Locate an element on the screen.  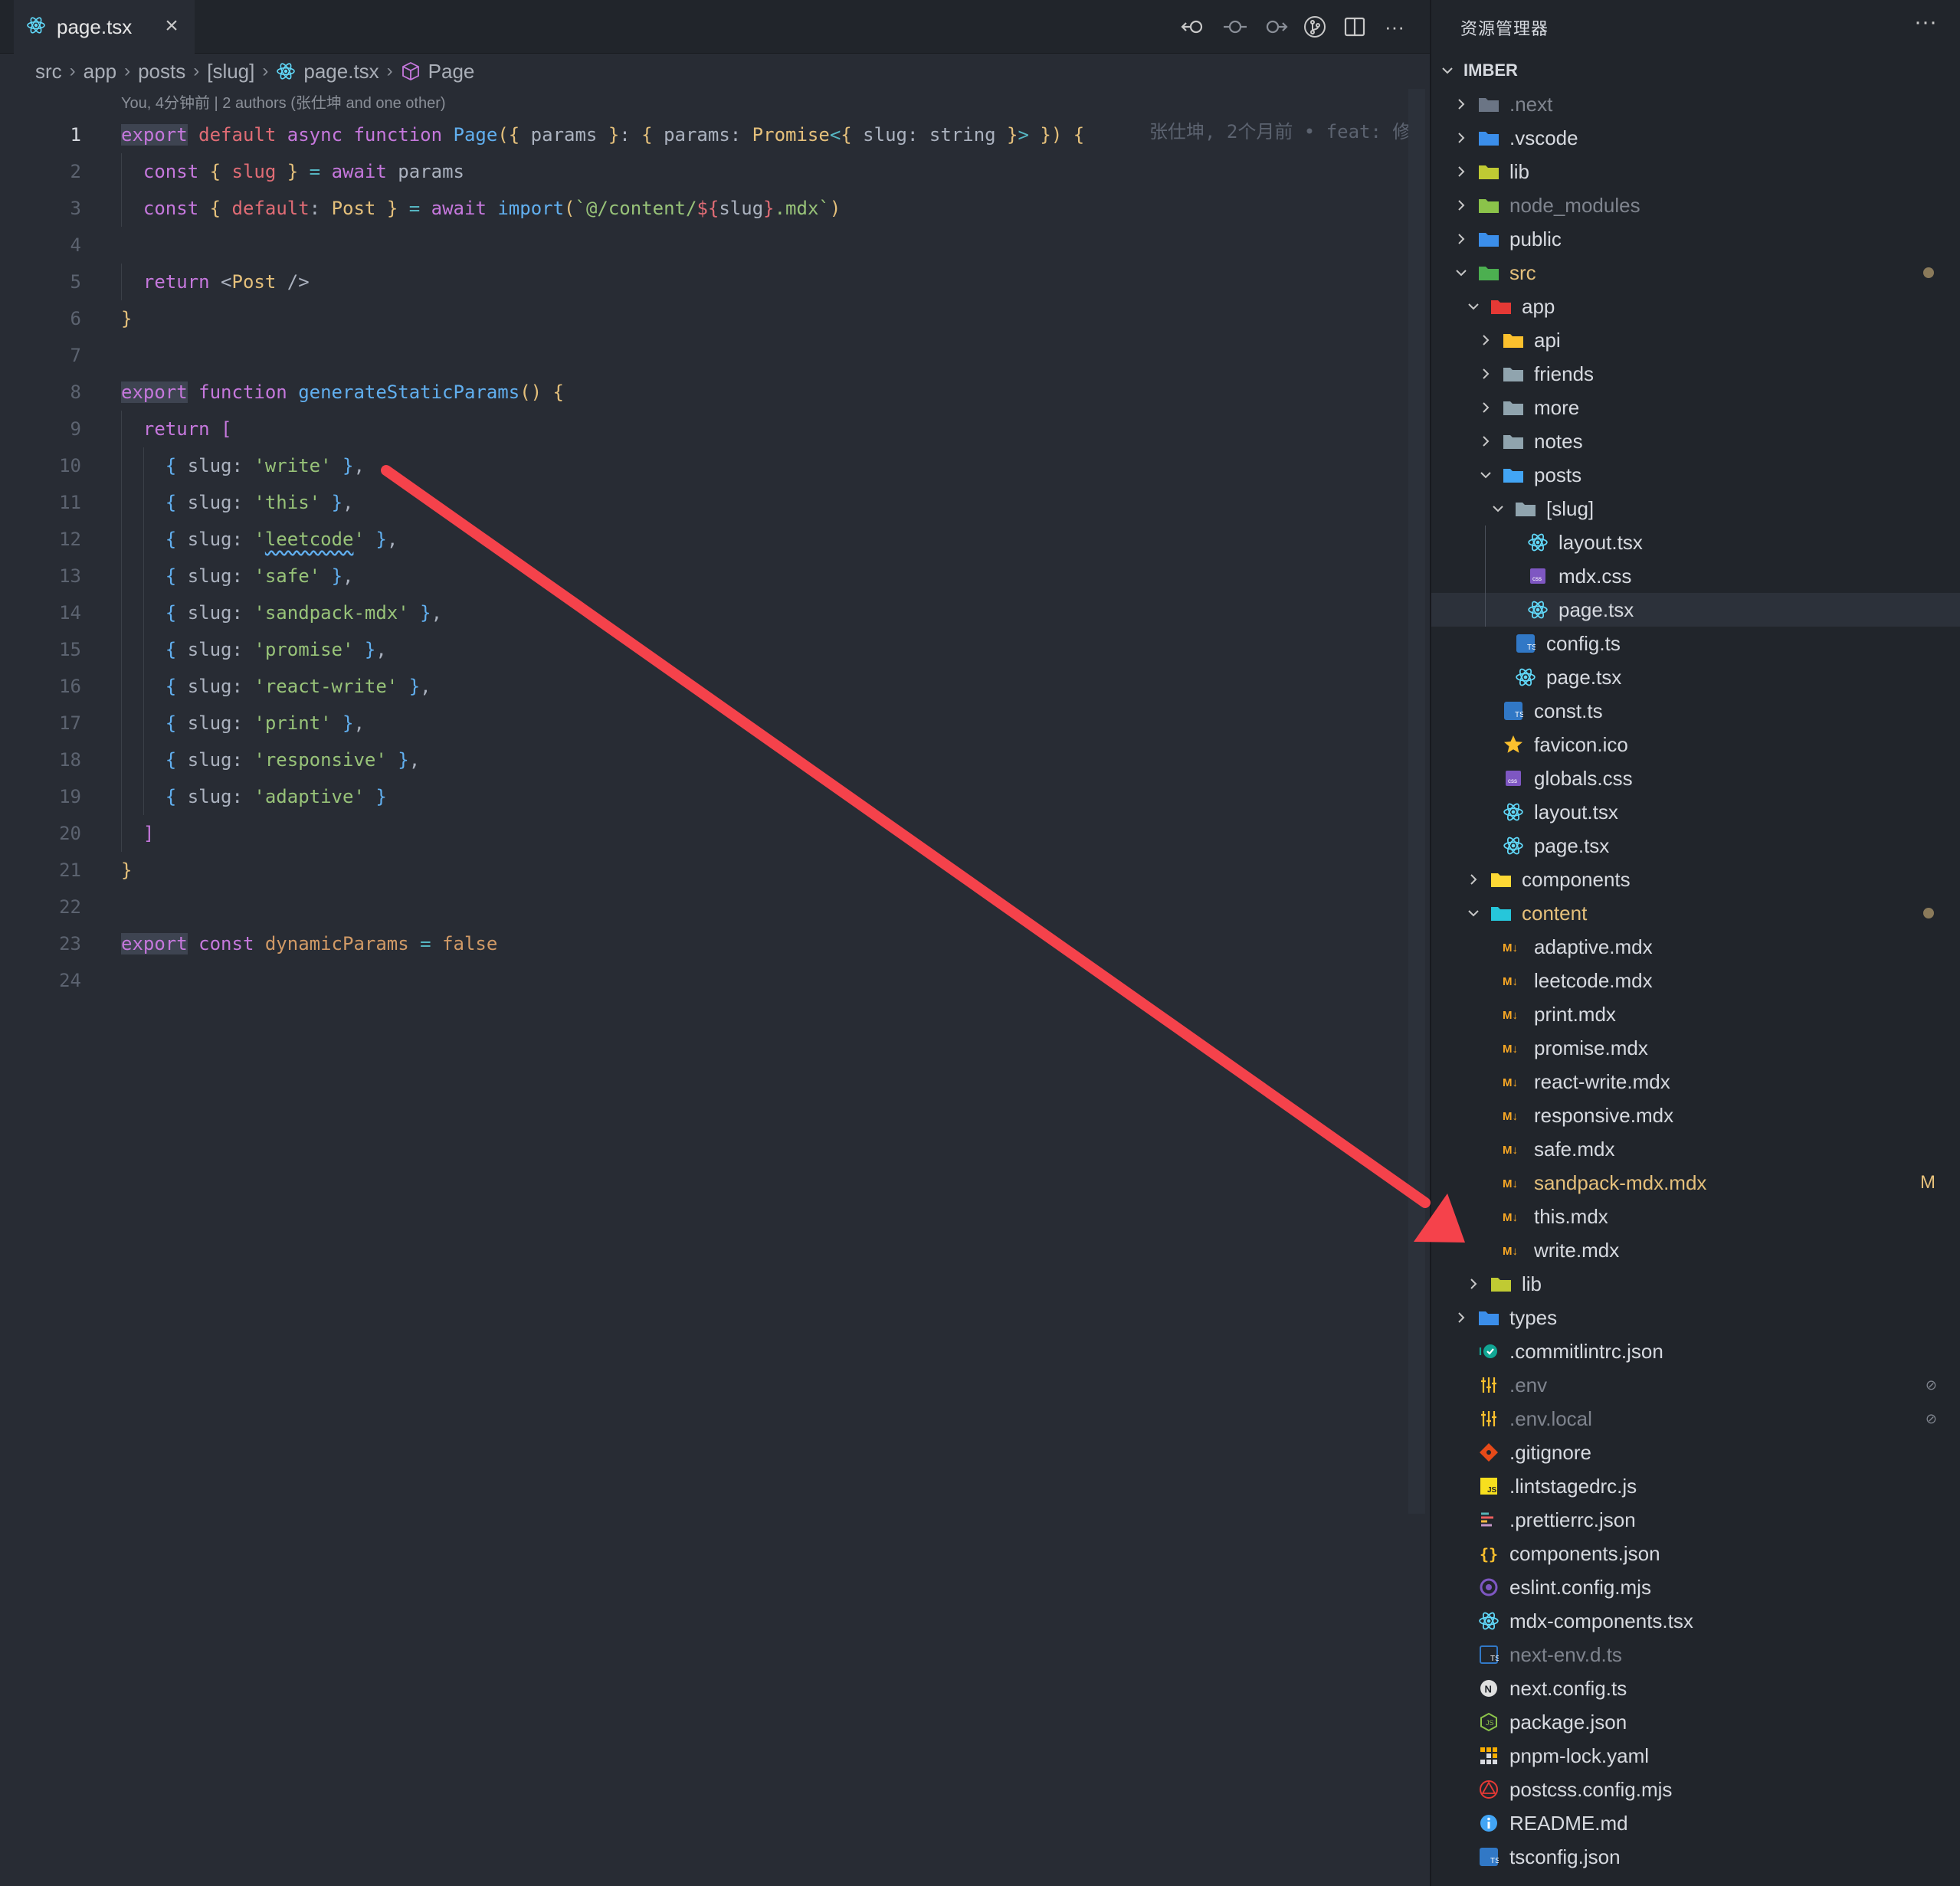
code-line: 22 is located at coordinates (705, 907).